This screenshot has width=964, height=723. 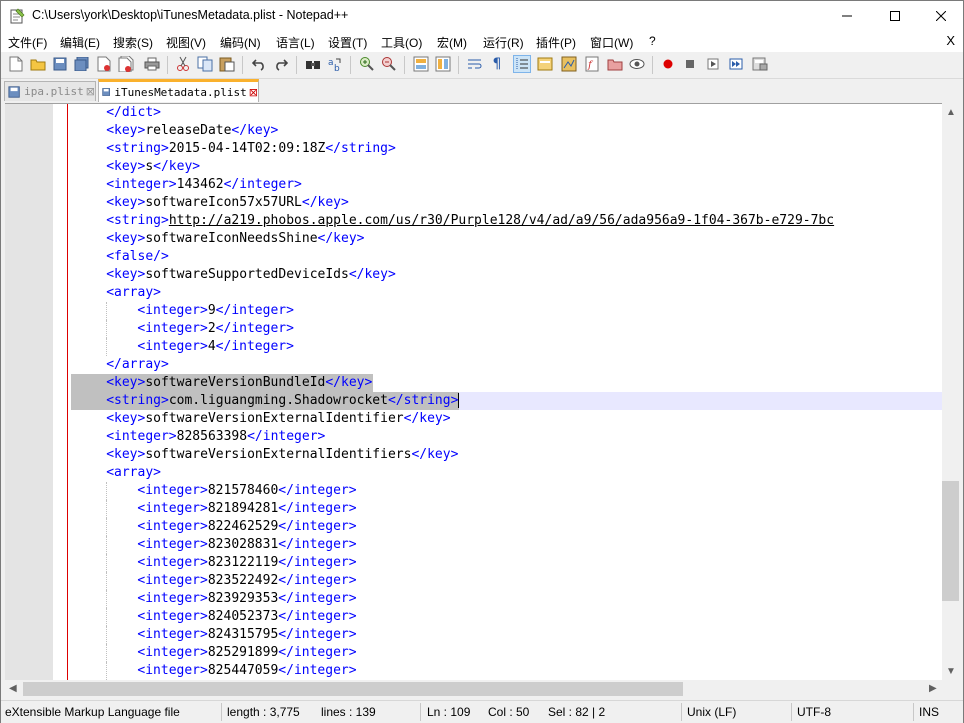 What do you see at coordinates (506, 167) in the screenshot?
I see `code-line: 96<key>s</key>` at bounding box center [506, 167].